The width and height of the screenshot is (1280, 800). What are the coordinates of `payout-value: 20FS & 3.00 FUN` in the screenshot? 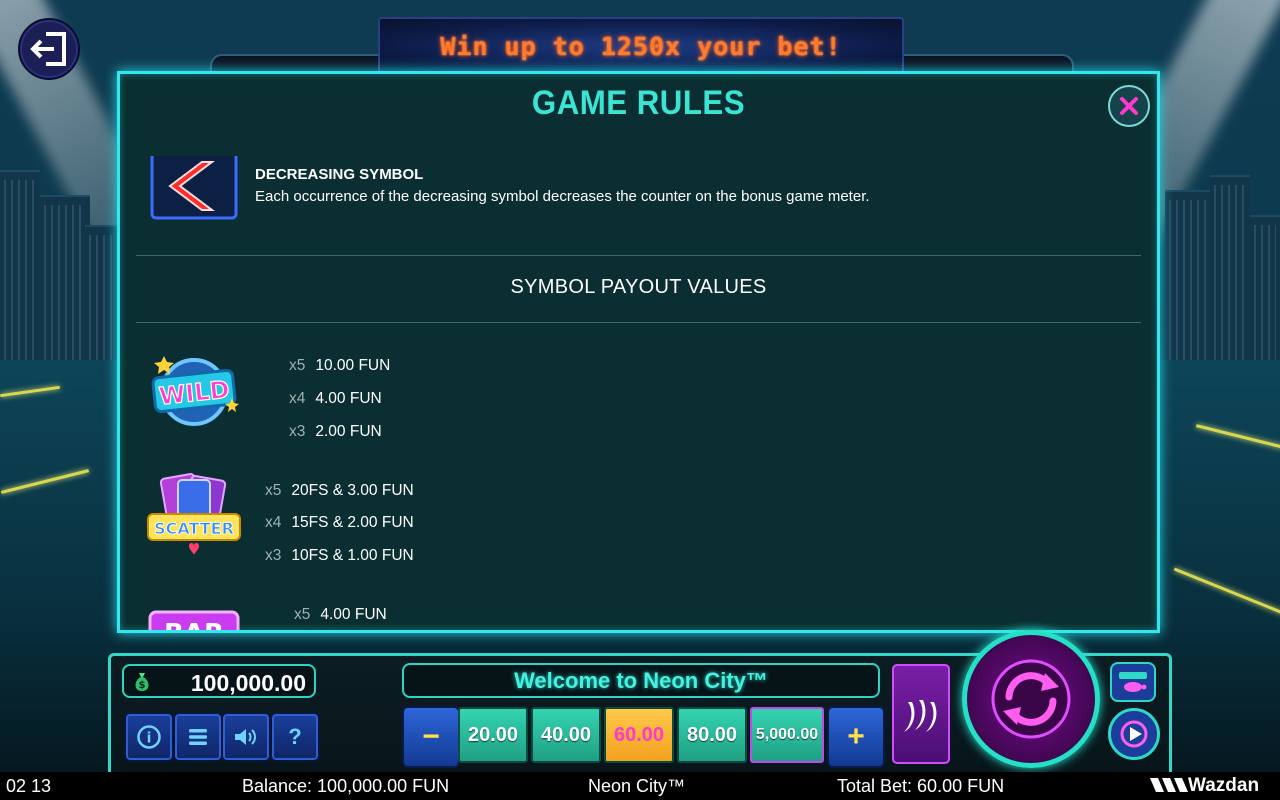 It's located at (352, 490).